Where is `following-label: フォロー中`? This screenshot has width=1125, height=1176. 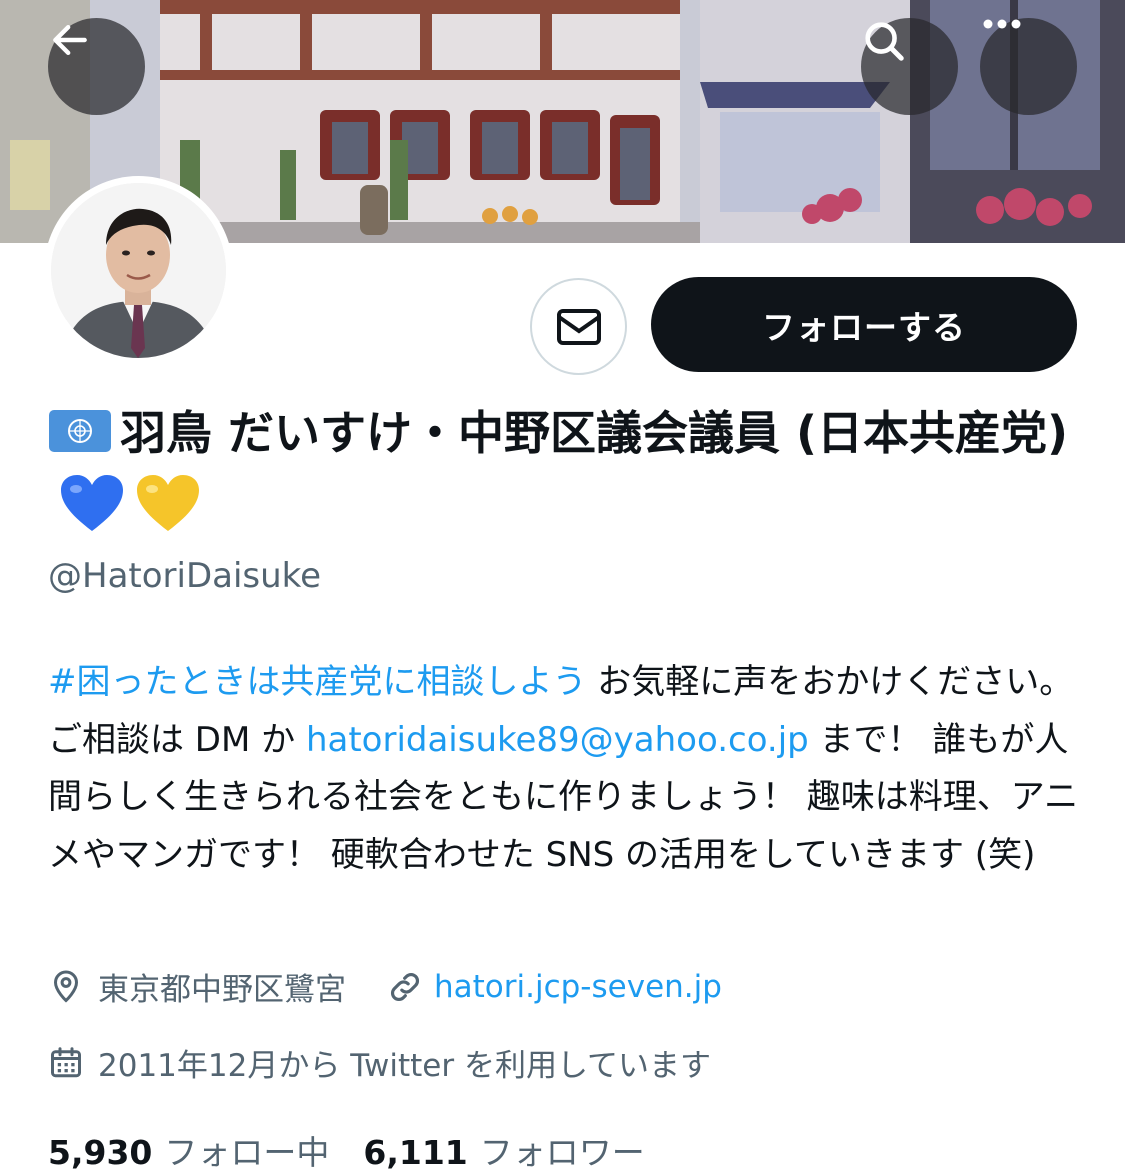 following-label: フォロー中 is located at coordinates (247, 1152).